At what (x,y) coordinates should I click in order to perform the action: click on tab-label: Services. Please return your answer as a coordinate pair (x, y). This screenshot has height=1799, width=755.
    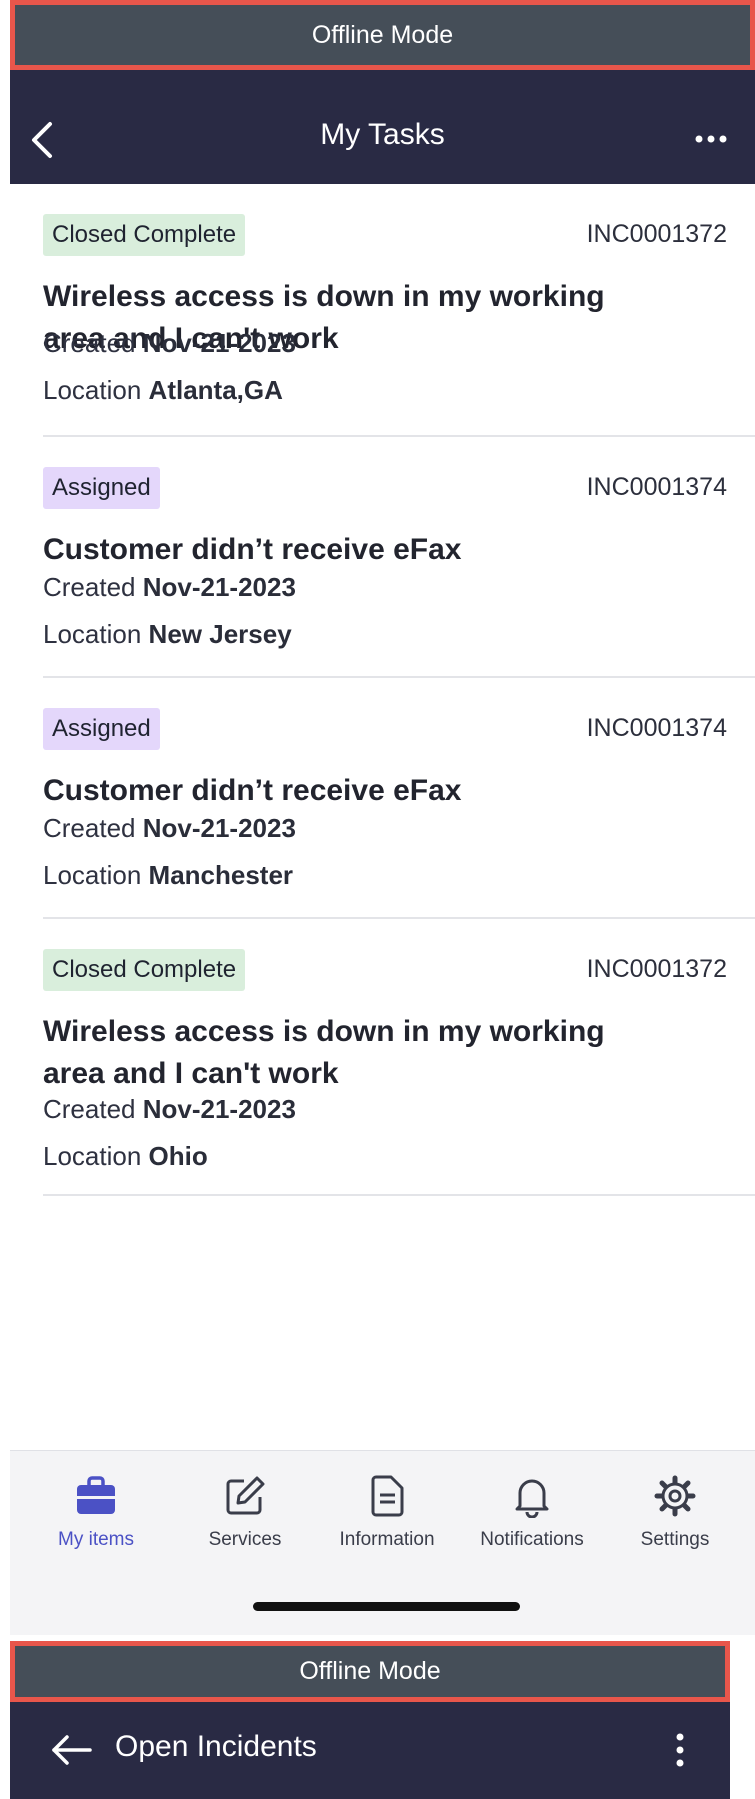
    Looking at the image, I should click on (245, 1539).